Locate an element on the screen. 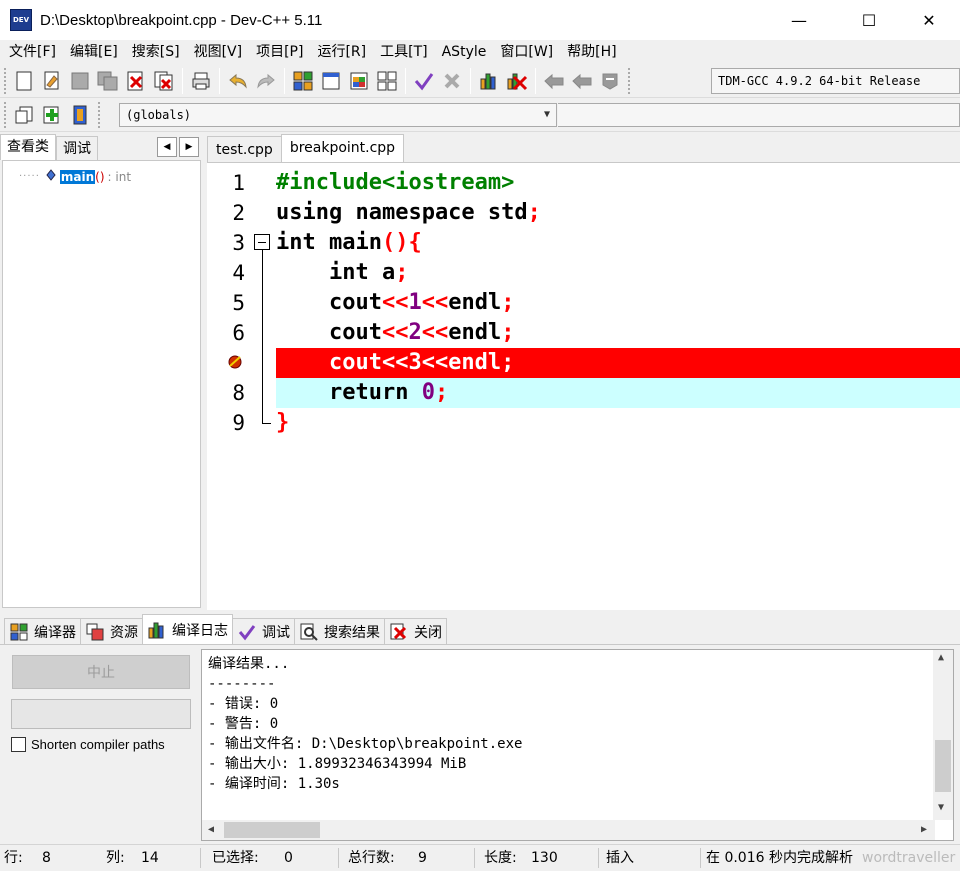  scroll-up-icon: ▲ is located at coordinates (941, 657).